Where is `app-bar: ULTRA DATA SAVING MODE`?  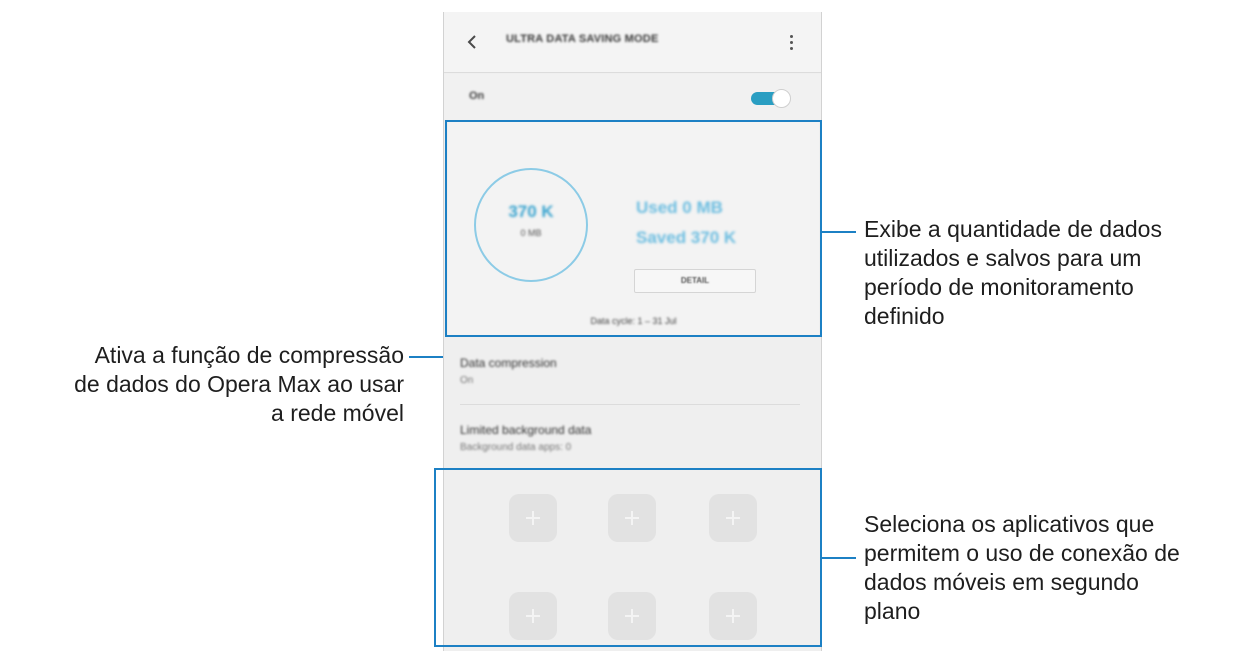 app-bar: ULTRA DATA SAVING MODE is located at coordinates (632, 42).